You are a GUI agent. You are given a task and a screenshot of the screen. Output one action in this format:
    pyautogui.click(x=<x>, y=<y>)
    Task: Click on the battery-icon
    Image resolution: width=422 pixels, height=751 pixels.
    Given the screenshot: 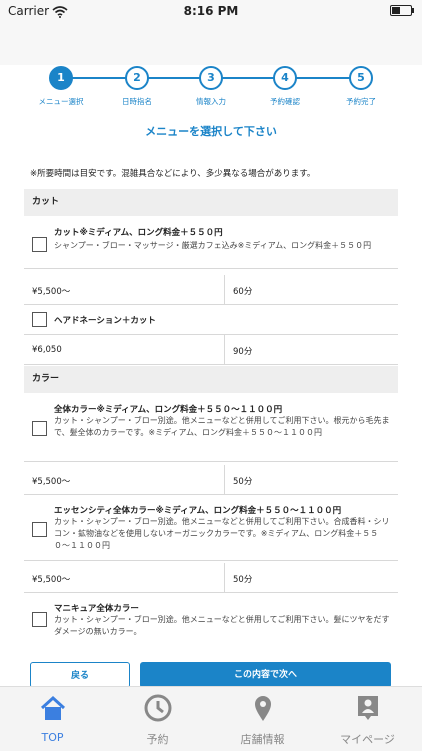 What is the action you would take?
    pyautogui.click(x=402, y=10)
    